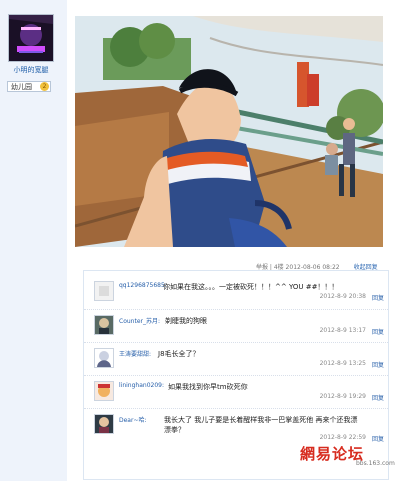 The image size is (400, 481). Describe the element at coordinates (342, 330) in the screenshot. I see `comment-time: 2012-8-9 13:17` at that location.